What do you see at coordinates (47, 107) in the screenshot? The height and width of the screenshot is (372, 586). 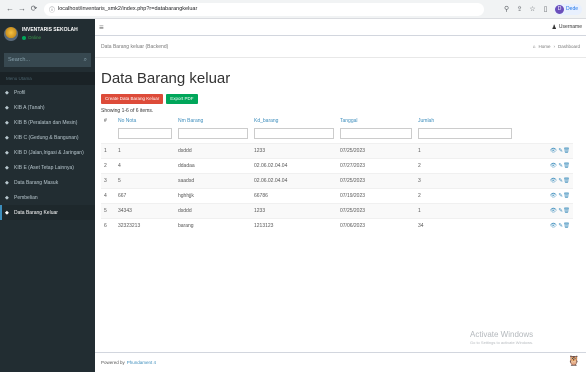 I see `sidebar-item-kib-a: ◆ KIB A (Tanah)` at bounding box center [47, 107].